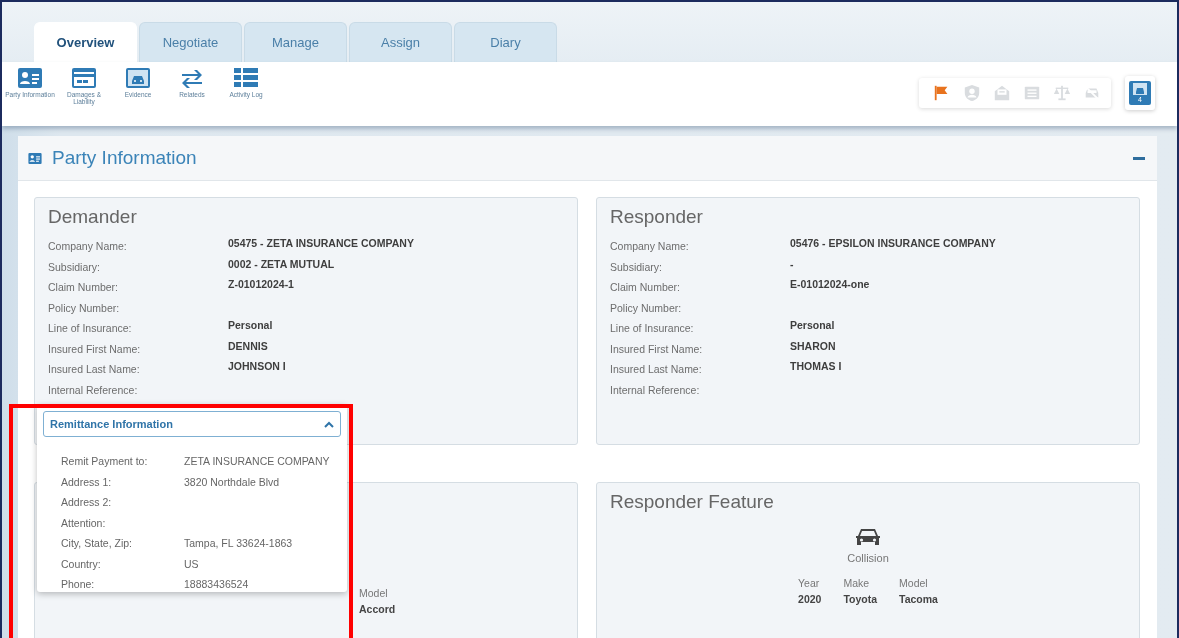 The width and height of the screenshot is (1179, 638). Describe the element at coordinates (918, 599) in the screenshot. I see `column-value: Tacoma` at that location.